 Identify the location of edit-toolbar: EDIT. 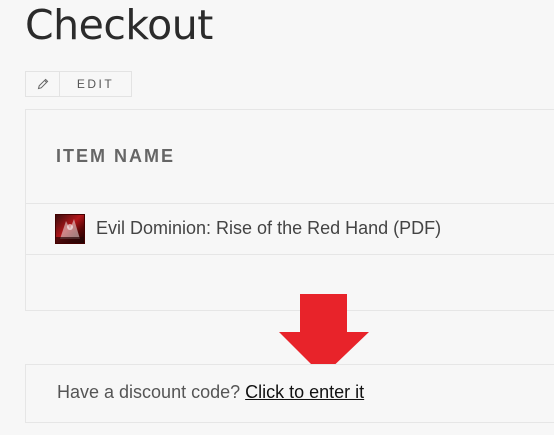
(78, 84).